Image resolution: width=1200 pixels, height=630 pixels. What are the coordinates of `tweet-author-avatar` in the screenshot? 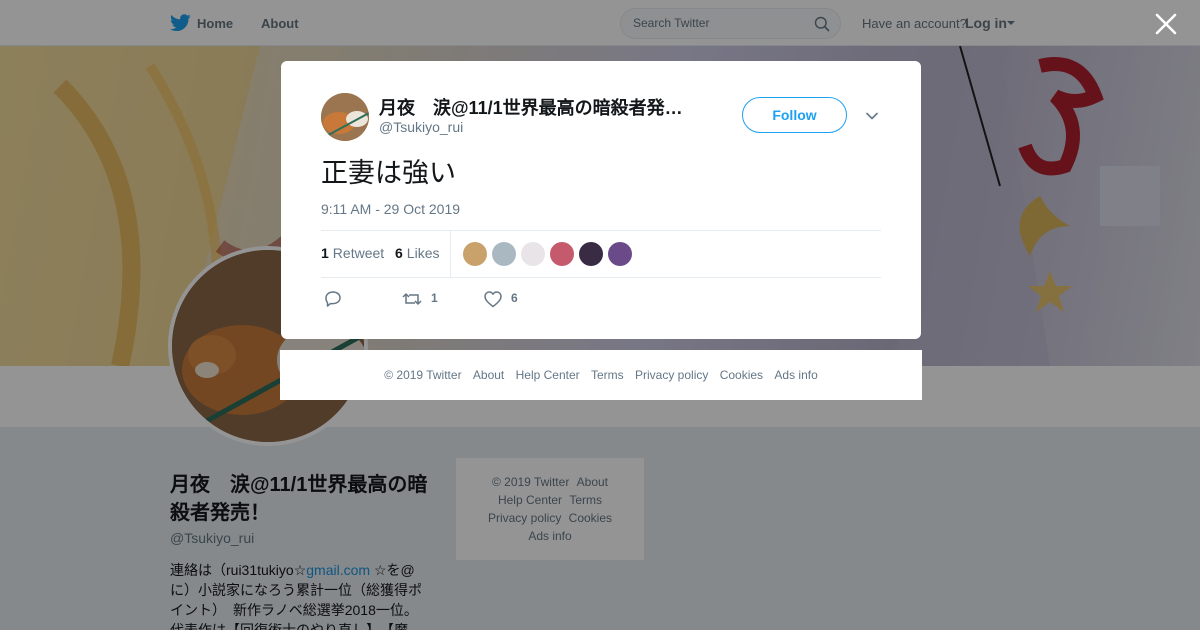 It's located at (345, 117).